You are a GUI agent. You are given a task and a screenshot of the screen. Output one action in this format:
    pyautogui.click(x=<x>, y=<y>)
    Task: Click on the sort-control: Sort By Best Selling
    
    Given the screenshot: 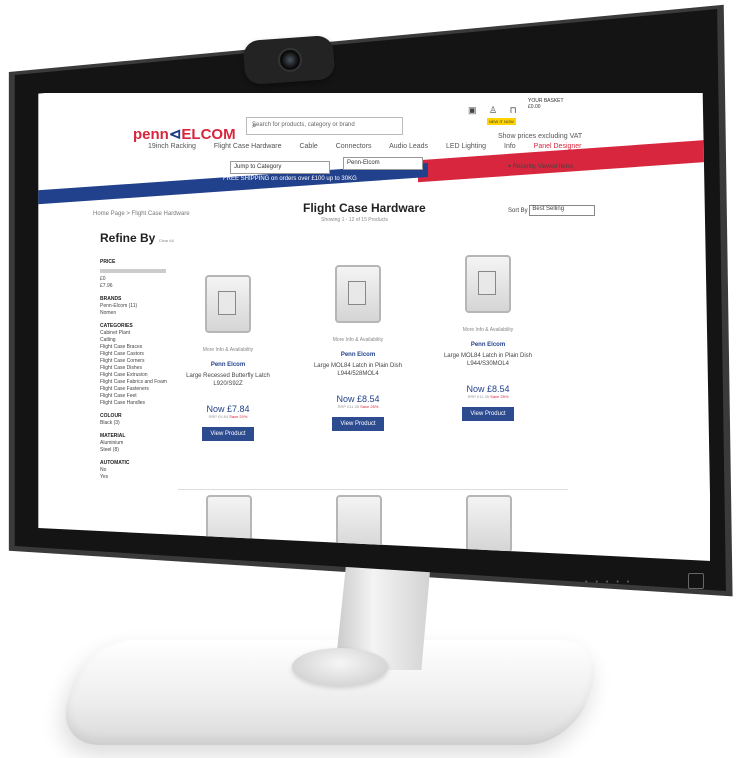 What is the action you would take?
    pyautogui.click(x=552, y=210)
    